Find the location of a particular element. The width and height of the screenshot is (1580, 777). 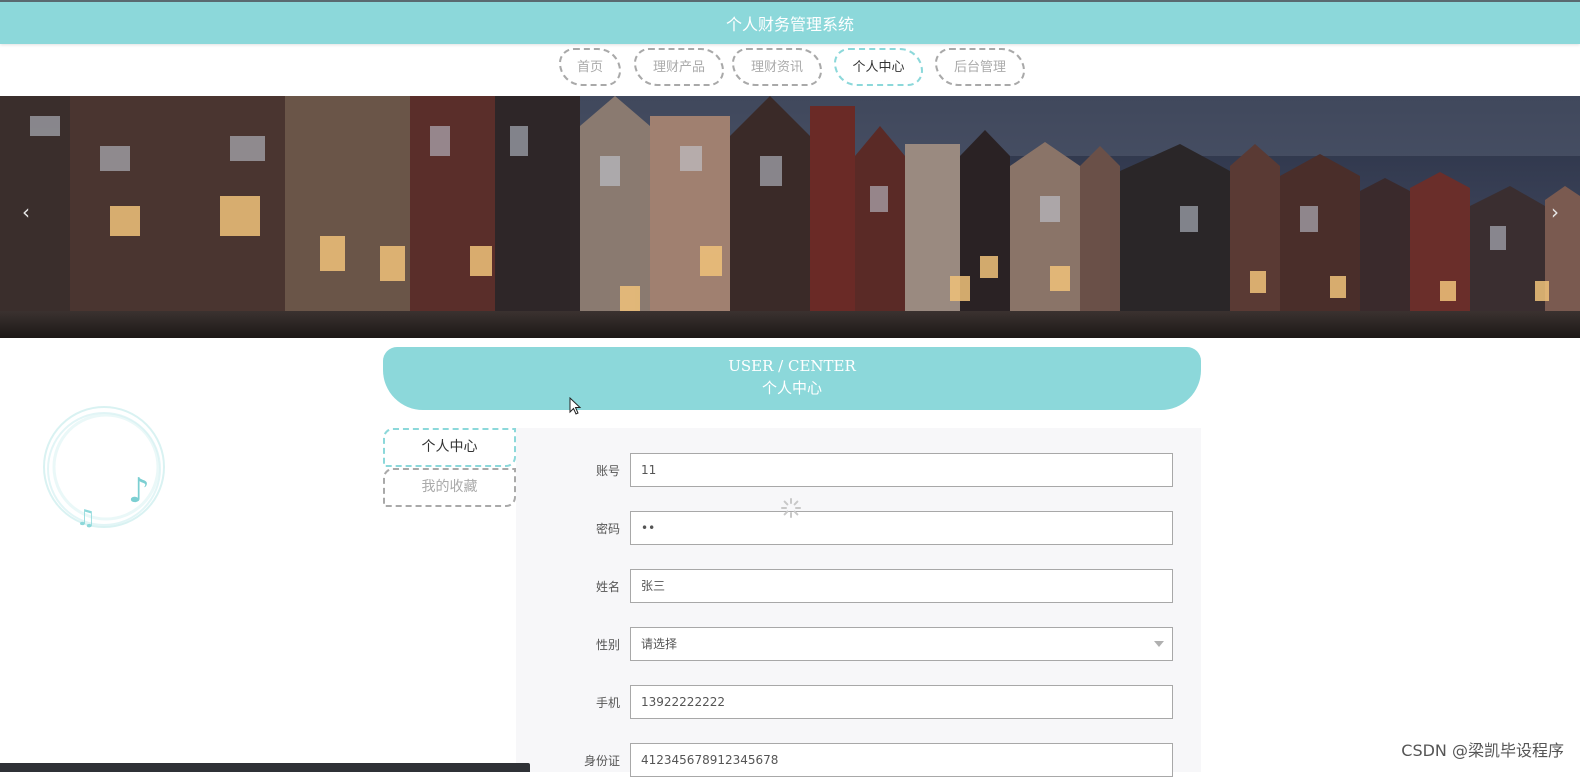

form-row-account: 账号 11 is located at coordinates (858, 470).